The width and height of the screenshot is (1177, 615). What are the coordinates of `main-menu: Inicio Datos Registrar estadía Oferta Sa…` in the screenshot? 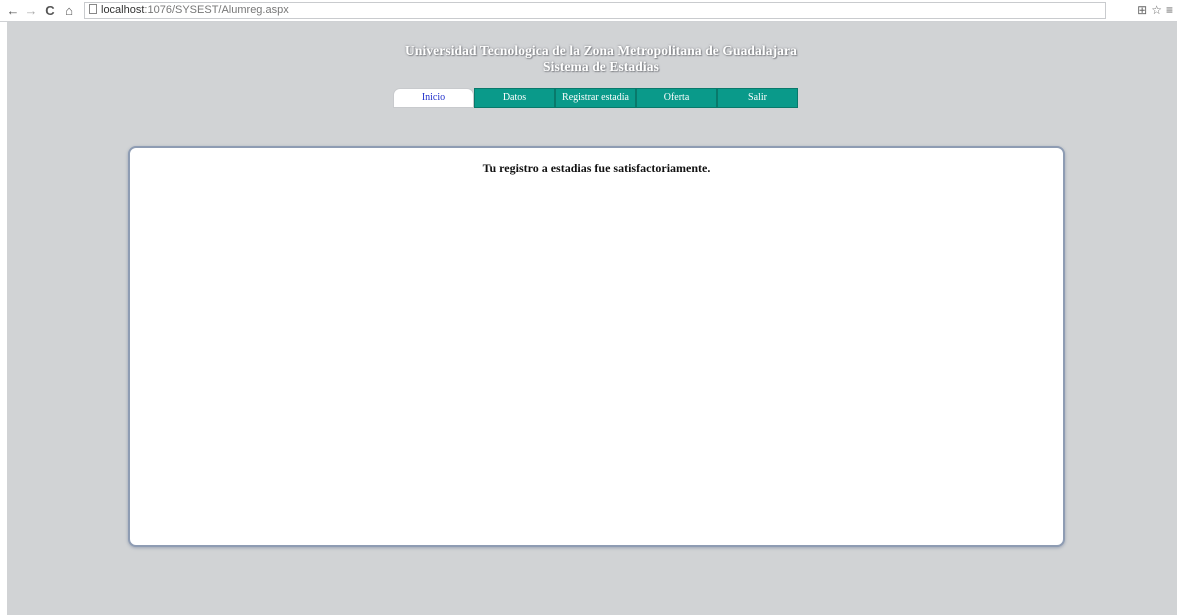 It's located at (595, 98).